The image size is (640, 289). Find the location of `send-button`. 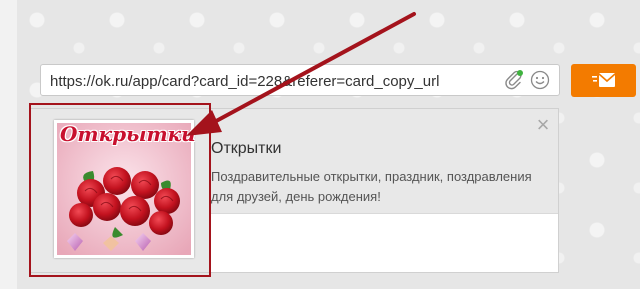

send-button is located at coordinates (603, 80).